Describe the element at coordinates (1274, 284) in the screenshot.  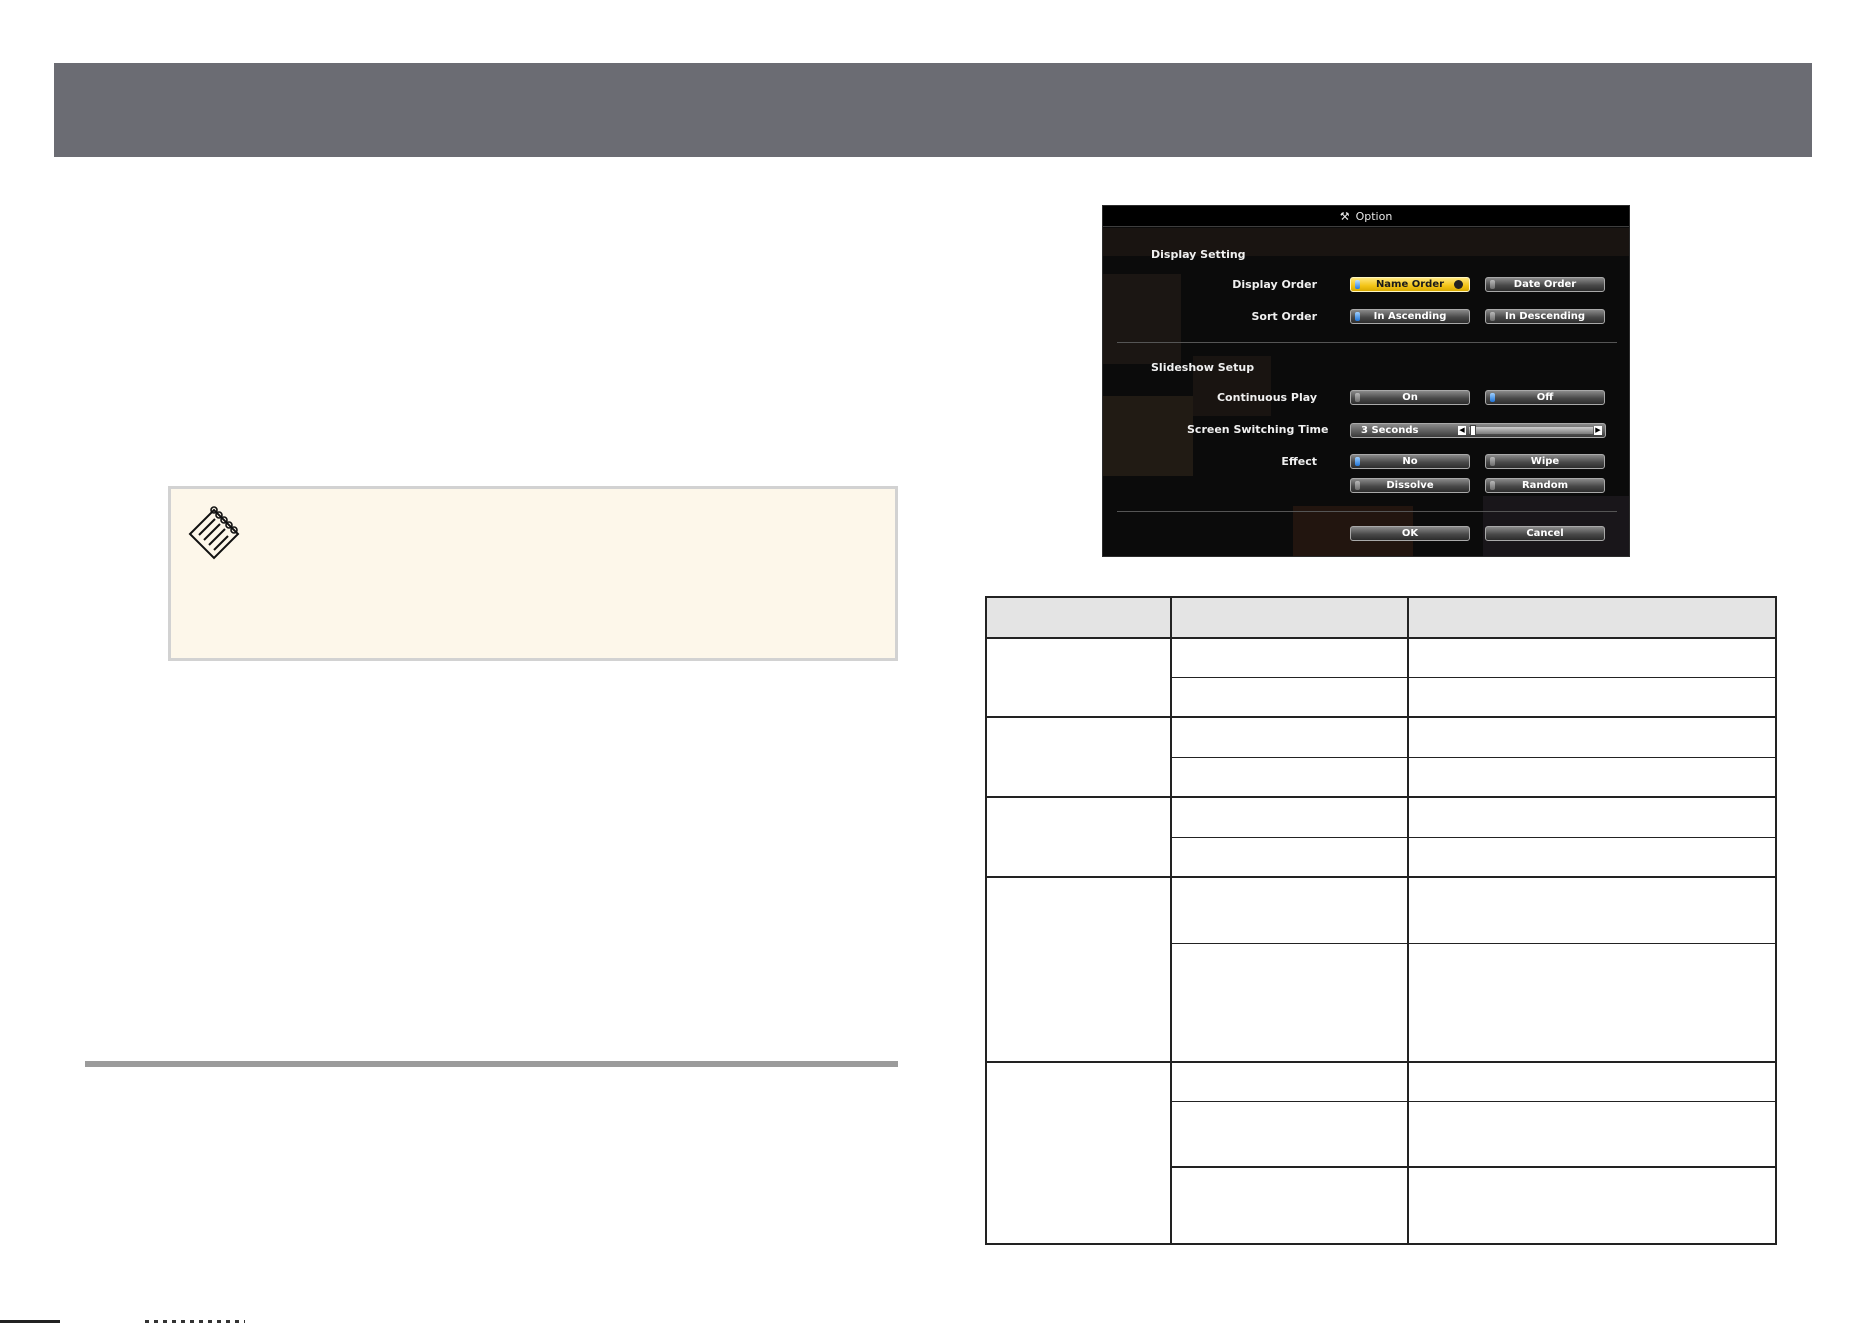
I see `display-order-label: Display Order` at that location.